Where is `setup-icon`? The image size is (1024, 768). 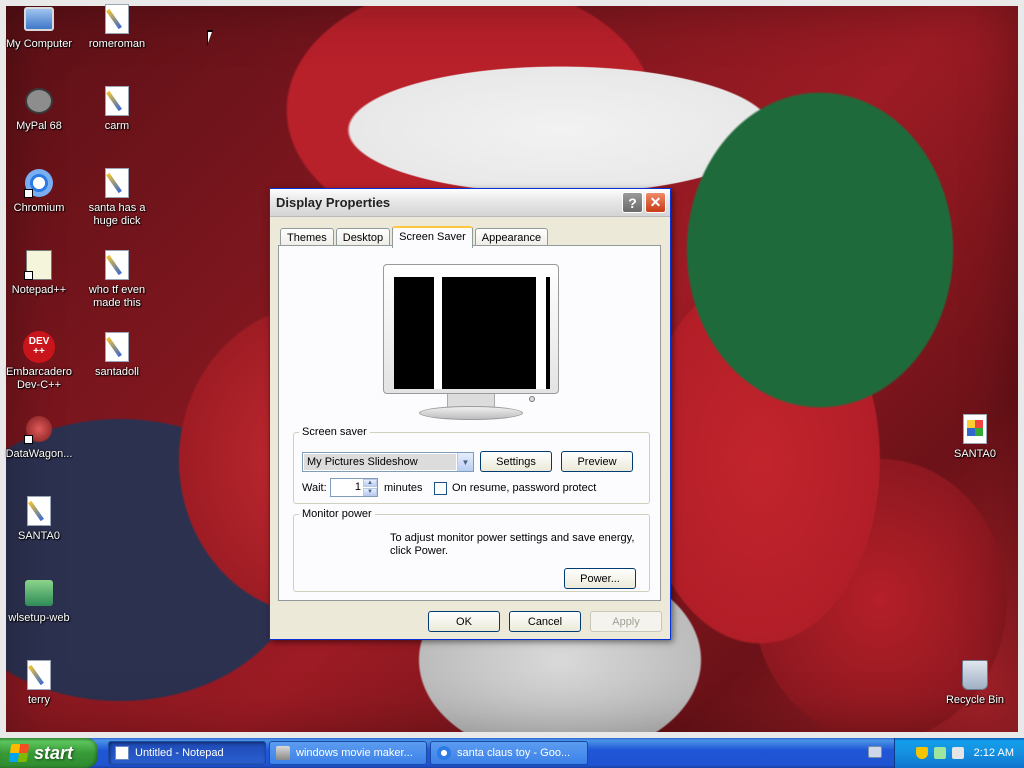 setup-icon is located at coordinates (39, 593).